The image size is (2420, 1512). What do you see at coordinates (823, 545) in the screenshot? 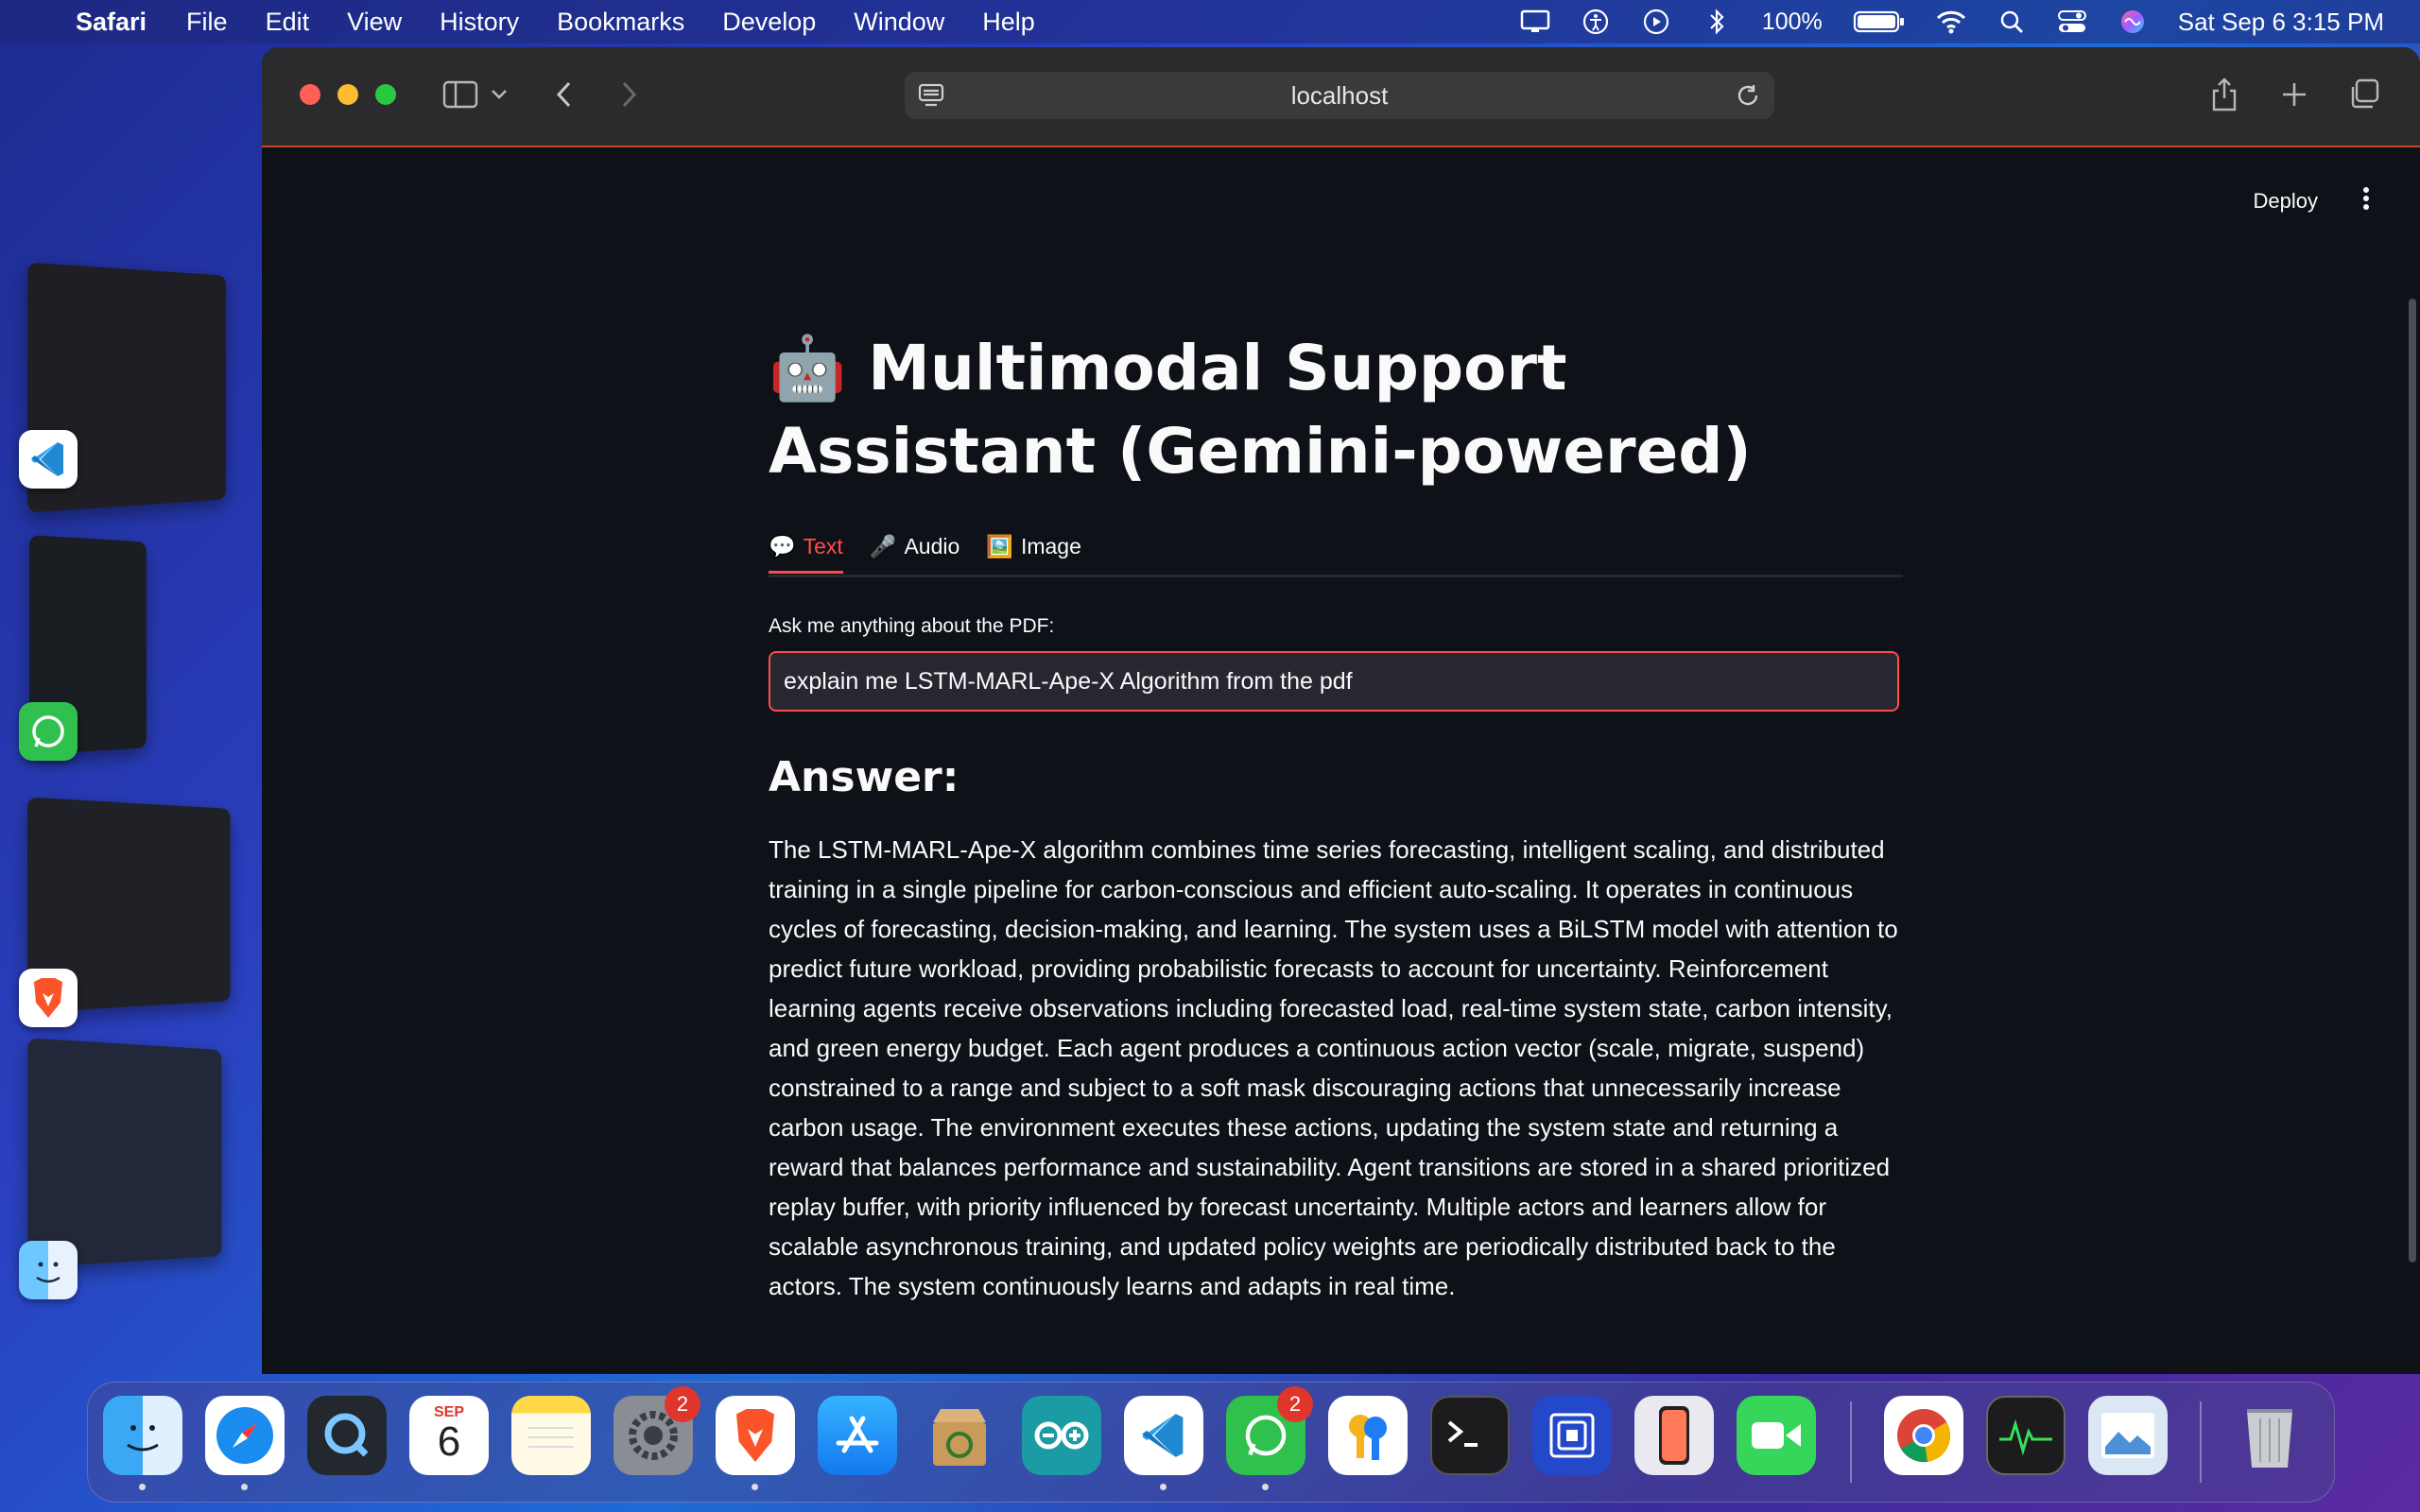
I see `tab-text-label: Text` at bounding box center [823, 545].